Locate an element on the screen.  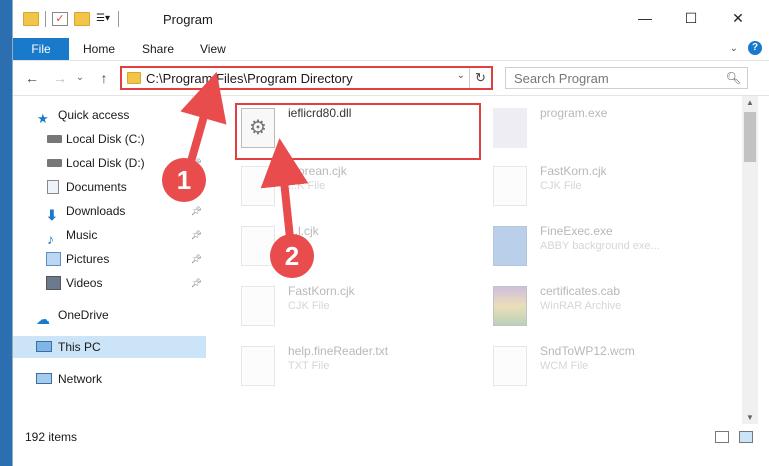
step-2-badge: 2 is located at coordinates (292, 256).